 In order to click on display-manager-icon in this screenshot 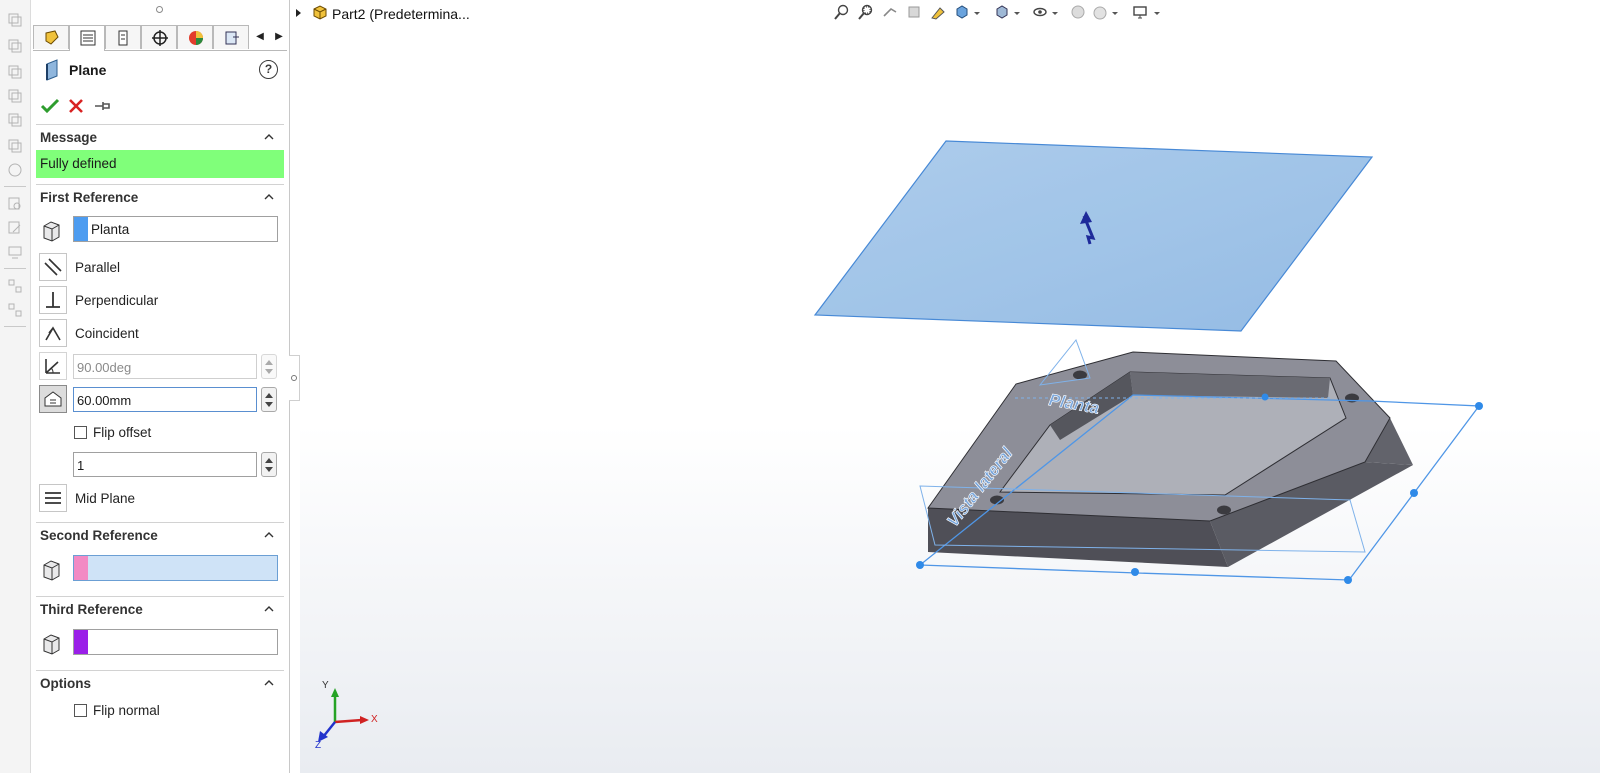, I will do `click(196, 38)`.